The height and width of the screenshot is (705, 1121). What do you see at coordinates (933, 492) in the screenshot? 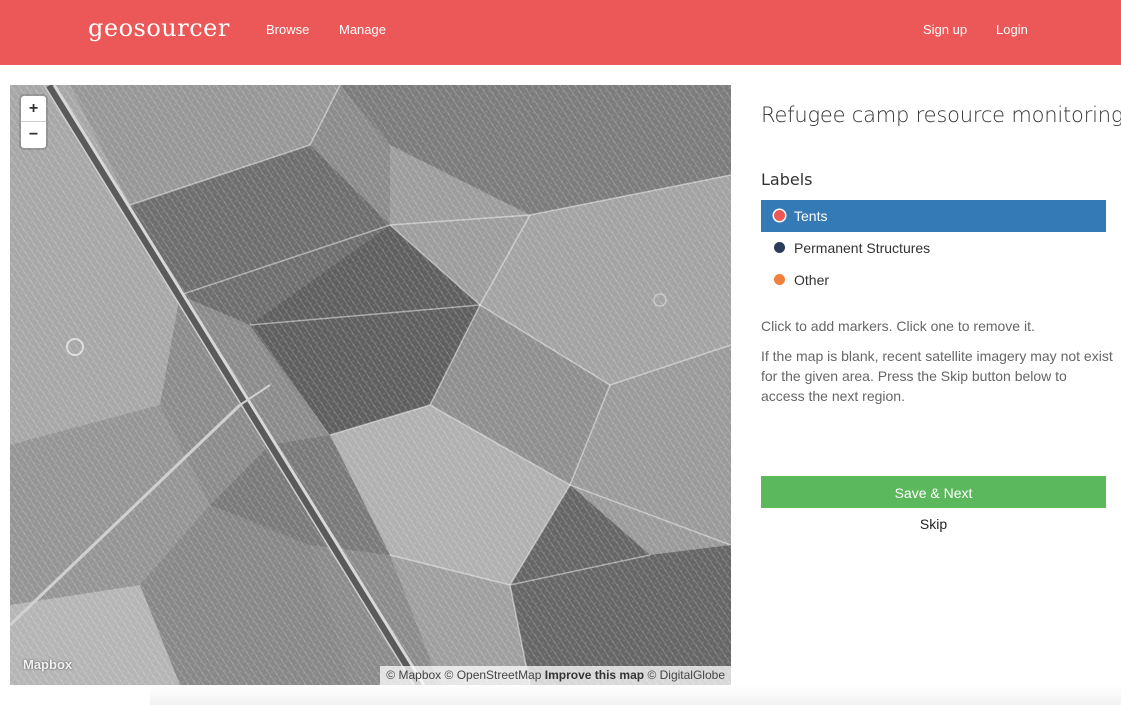
I see `save-next-button: Save & Next` at bounding box center [933, 492].